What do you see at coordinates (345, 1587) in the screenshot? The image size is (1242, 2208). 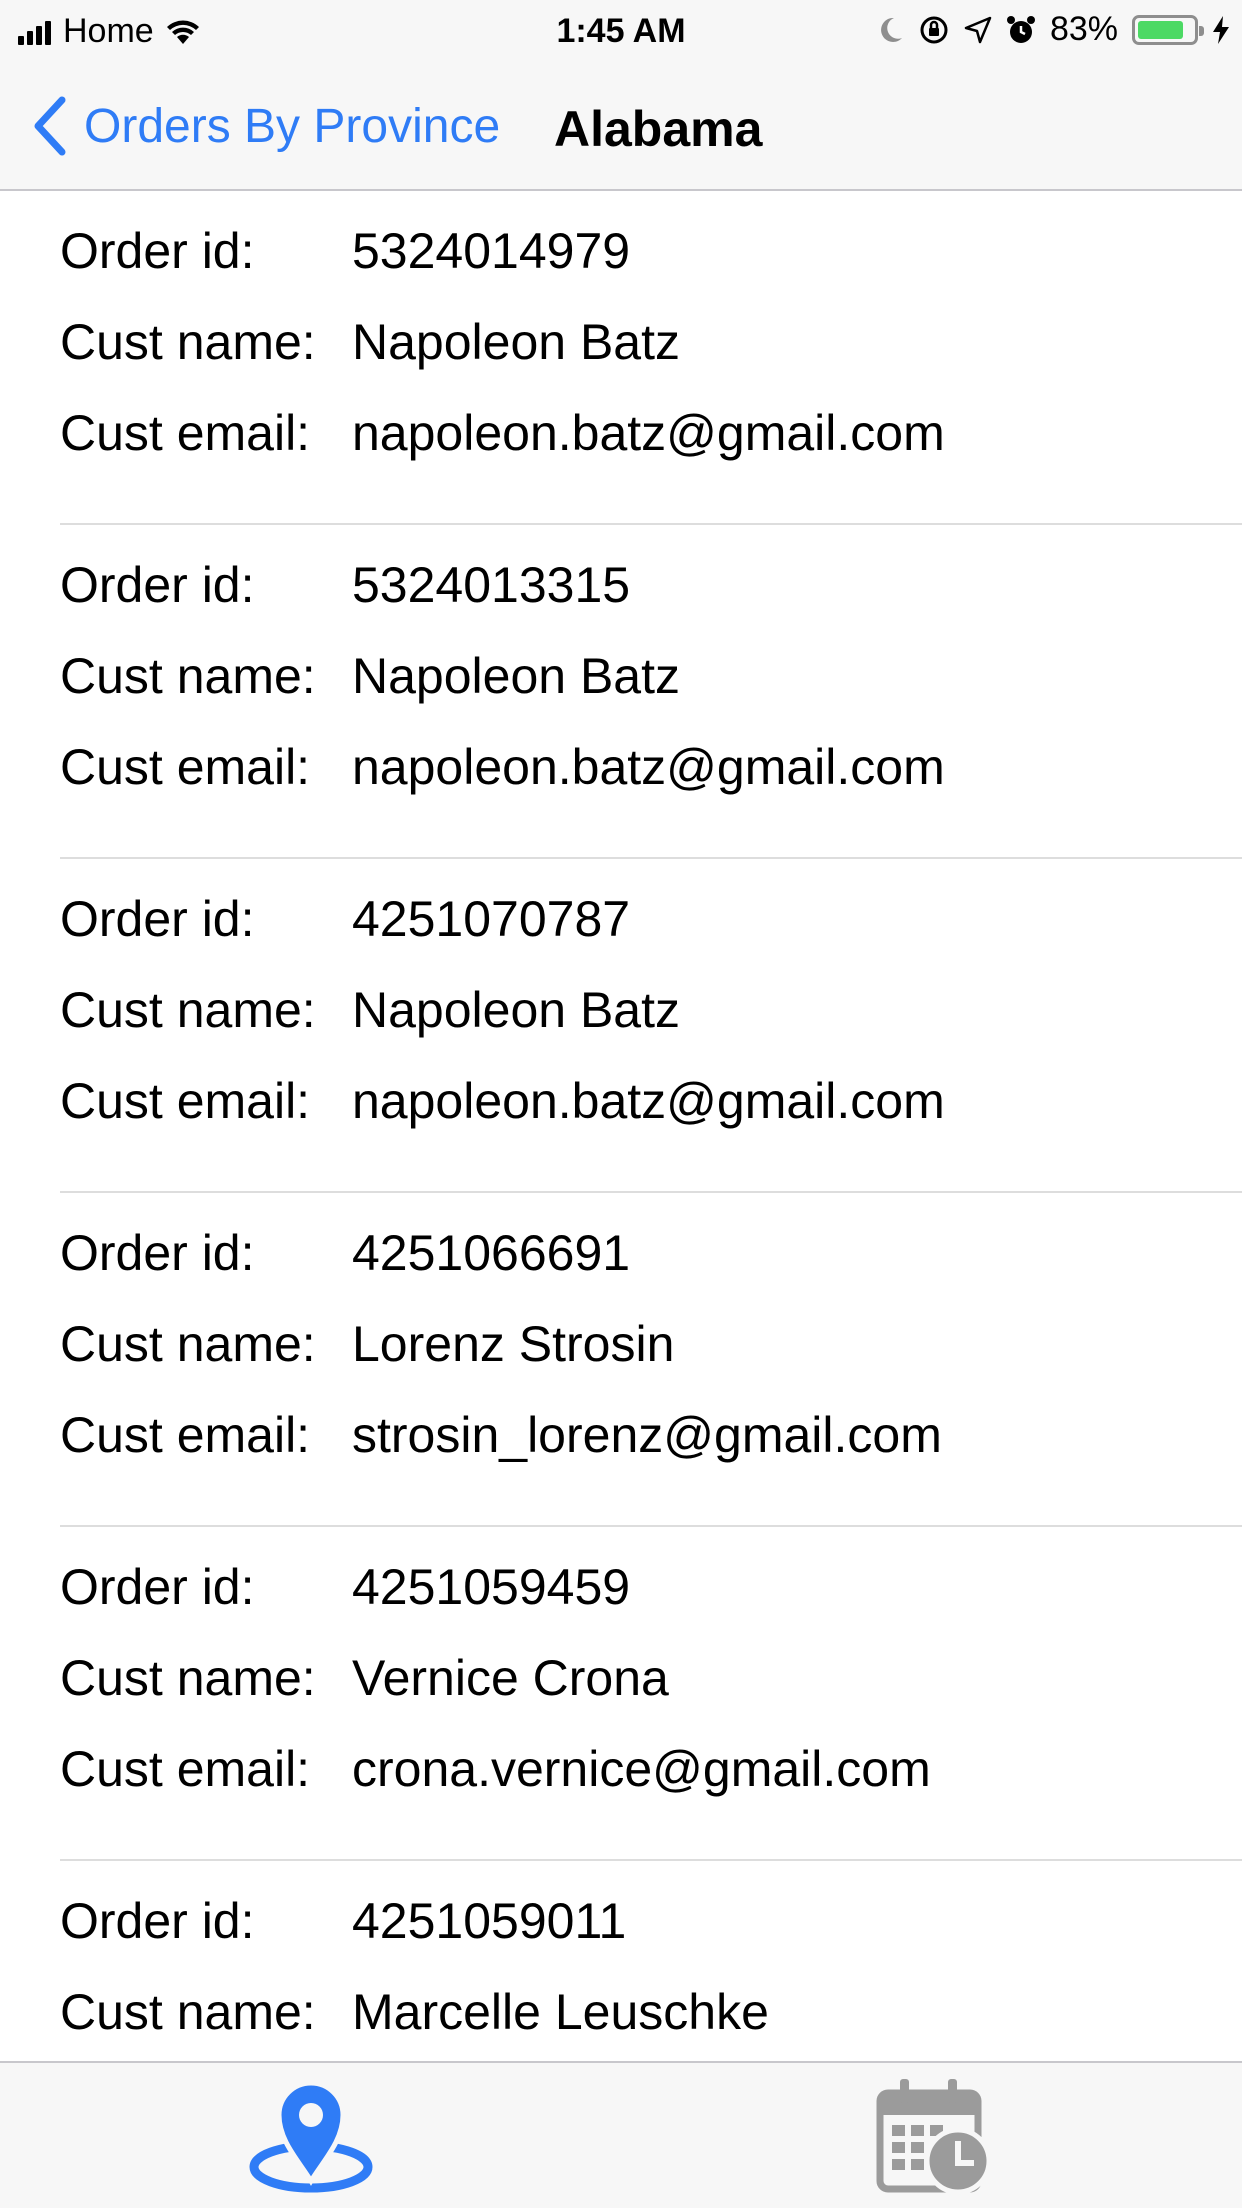 I see `order-id-row: Order id: 4251059459` at bounding box center [345, 1587].